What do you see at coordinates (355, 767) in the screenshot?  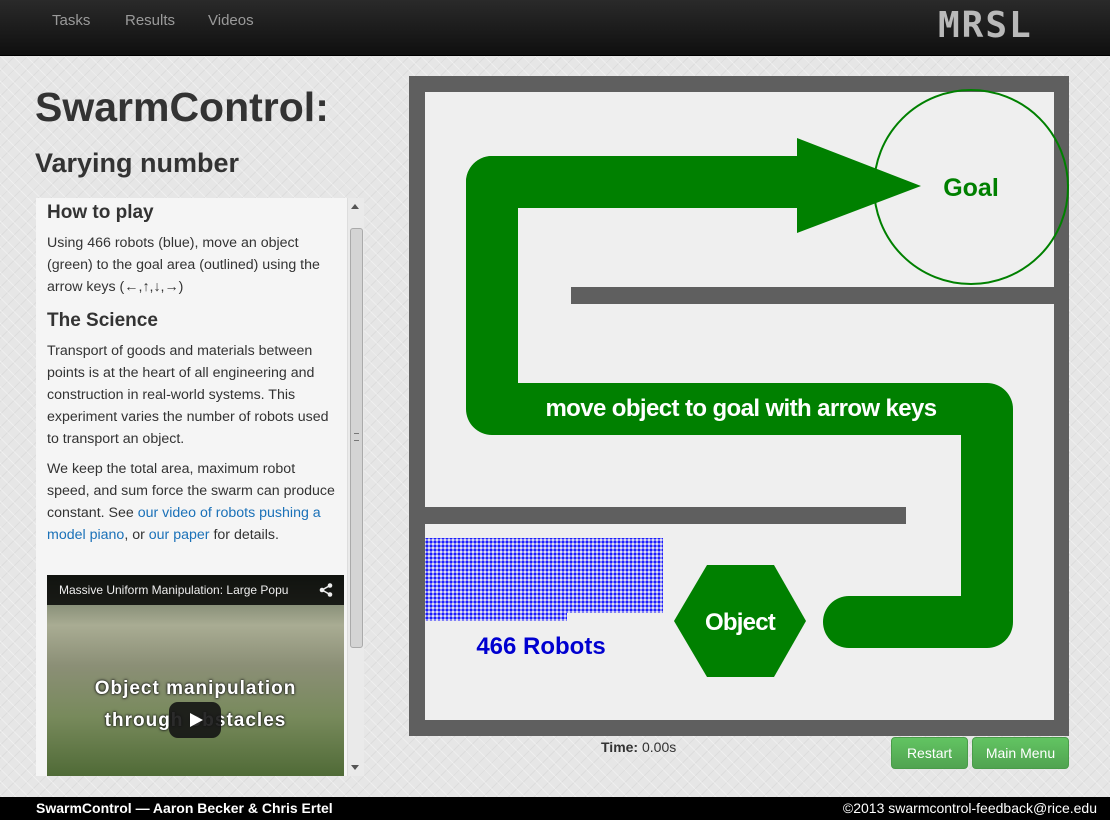 I see `scroll-down-arrow-icon` at bounding box center [355, 767].